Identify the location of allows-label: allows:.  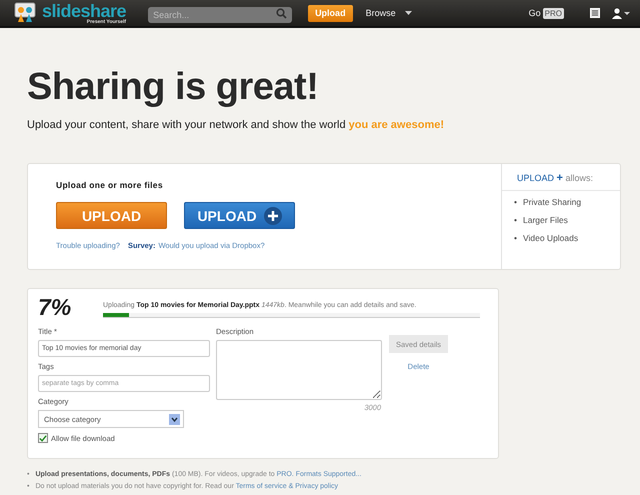
(579, 178).